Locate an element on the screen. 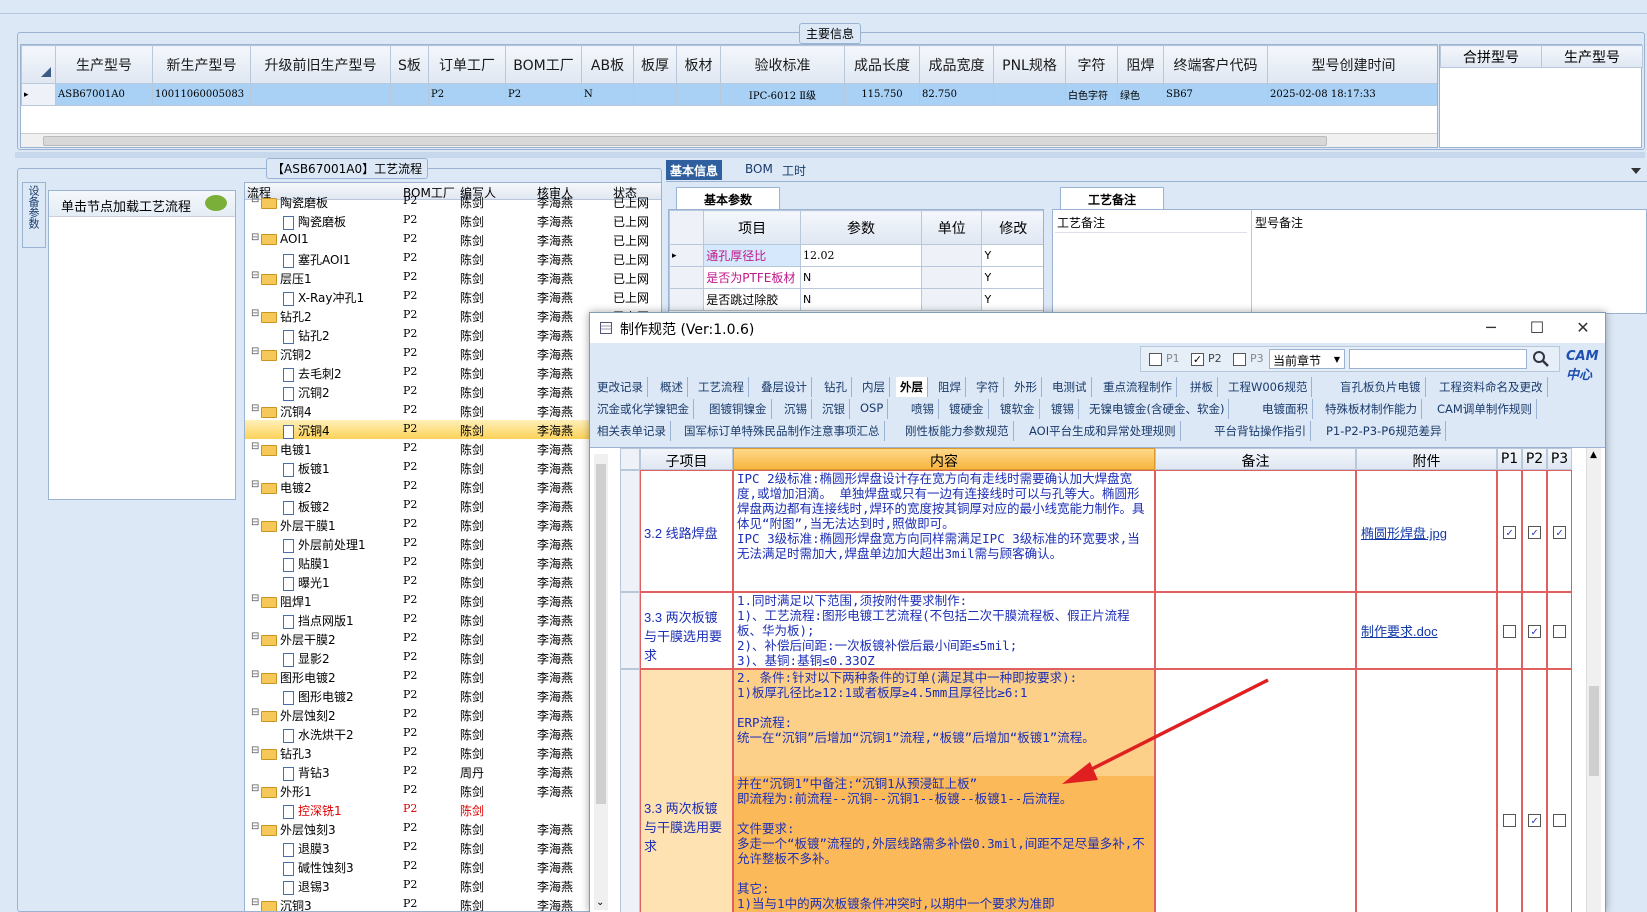  chapter-tab: 电测试 is located at coordinates (1070, 387).